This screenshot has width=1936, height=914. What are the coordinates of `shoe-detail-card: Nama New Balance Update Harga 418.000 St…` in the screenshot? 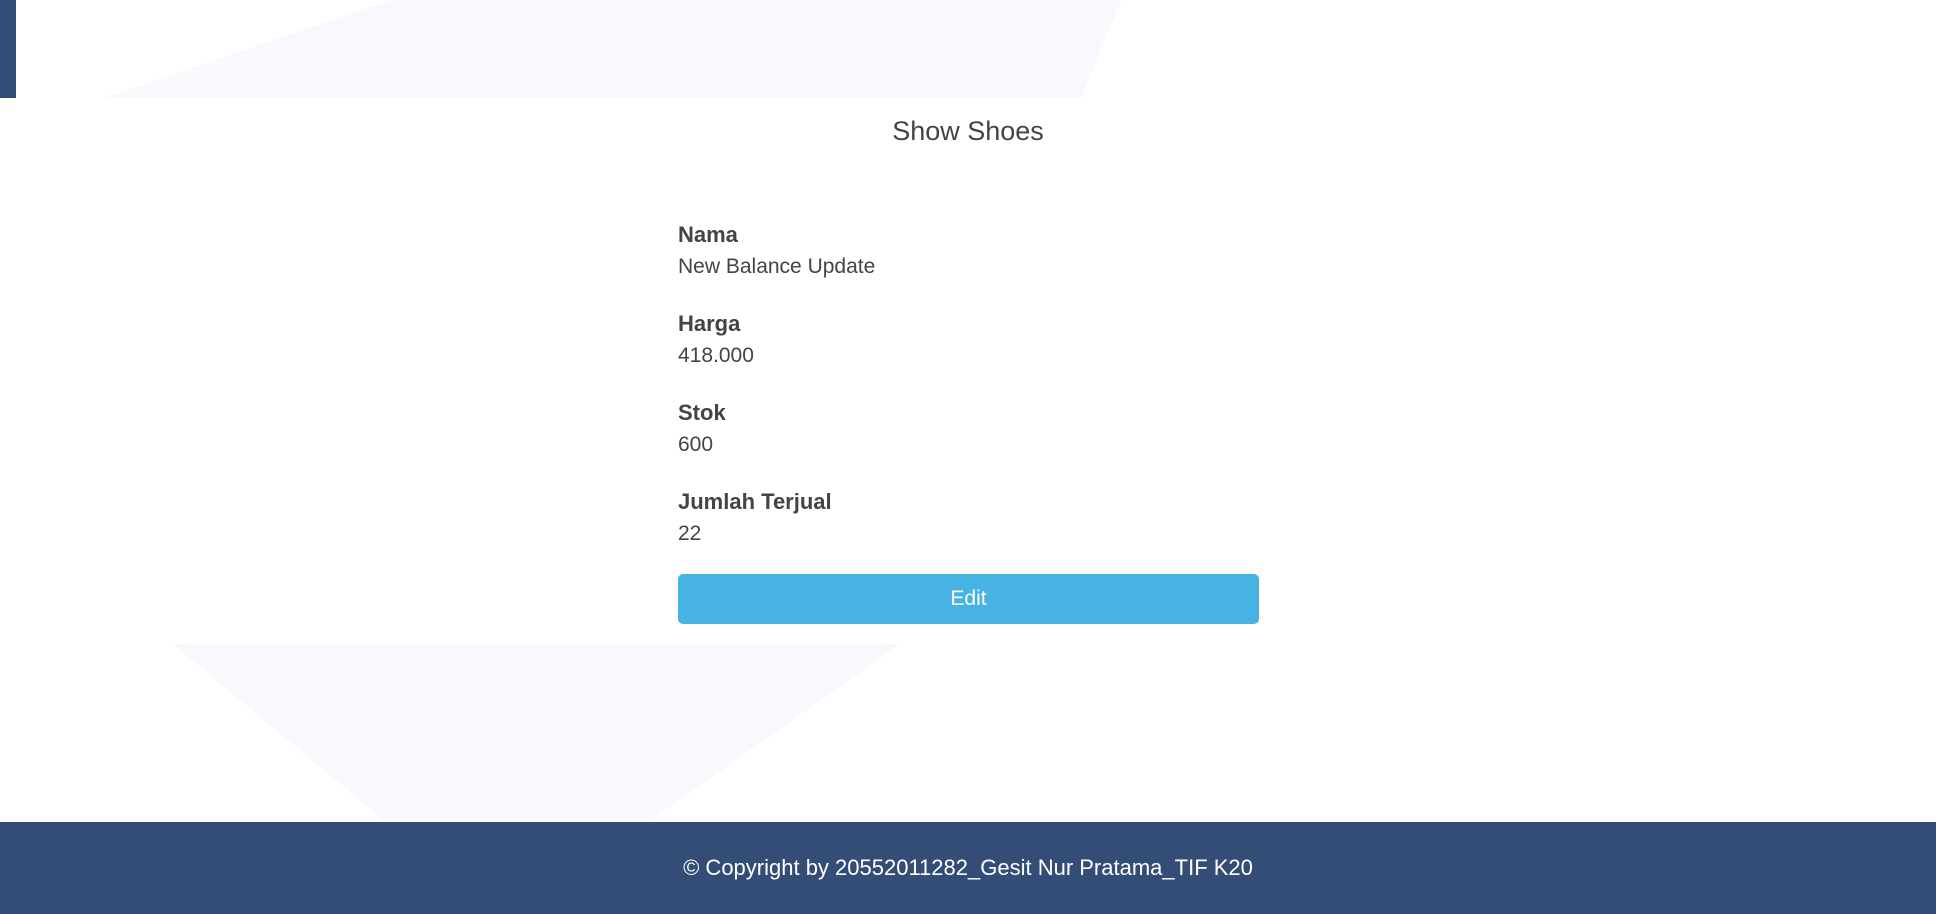 It's located at (968, 422).